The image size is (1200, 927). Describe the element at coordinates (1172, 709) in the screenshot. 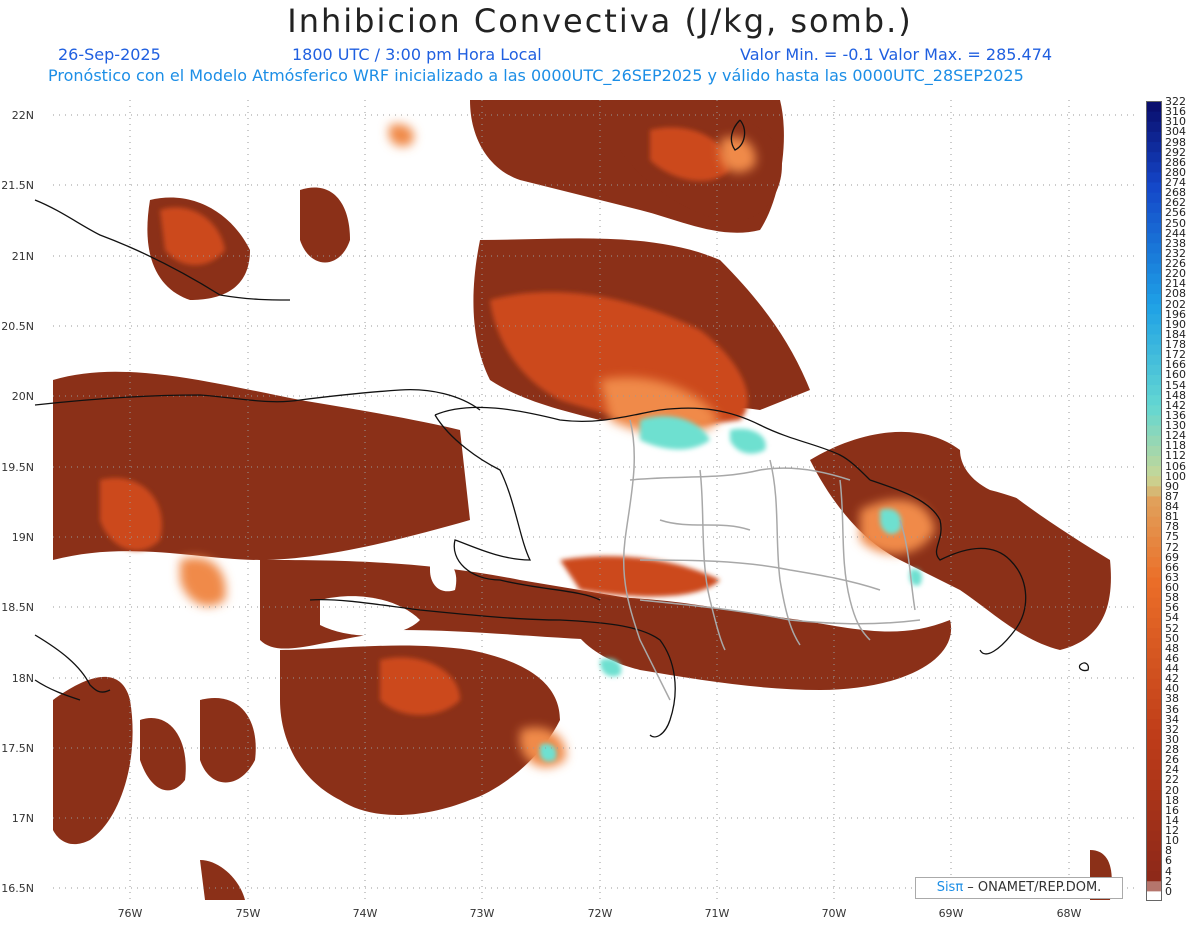

I see `colorbar-label: 36` at that location.